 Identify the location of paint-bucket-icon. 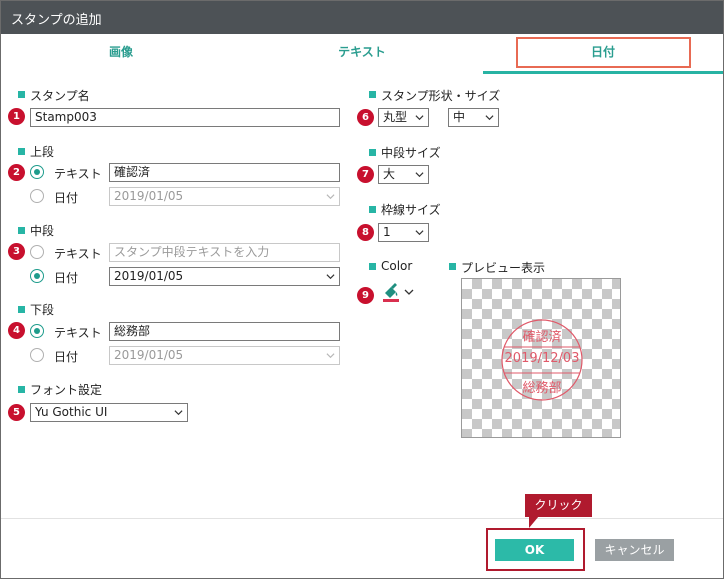
(398, 292).